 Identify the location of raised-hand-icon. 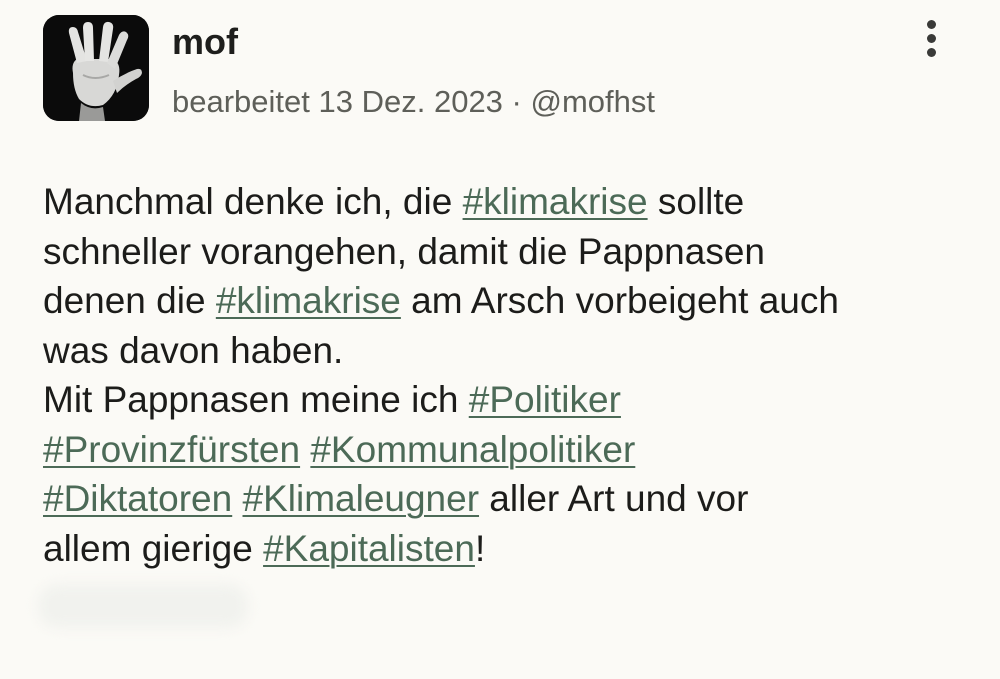
(96, 68).